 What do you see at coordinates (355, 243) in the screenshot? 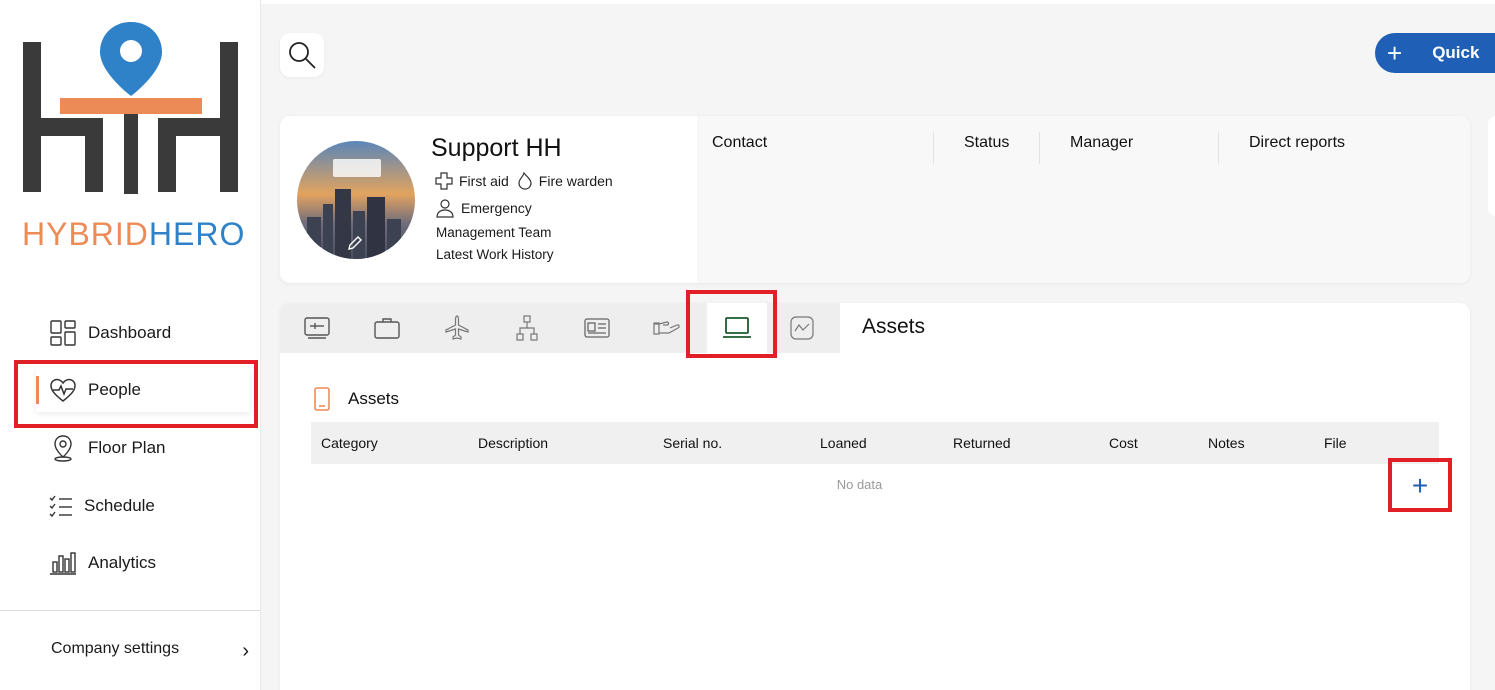
I see `edit-pencil-icon` at bounding box center [355, 243].